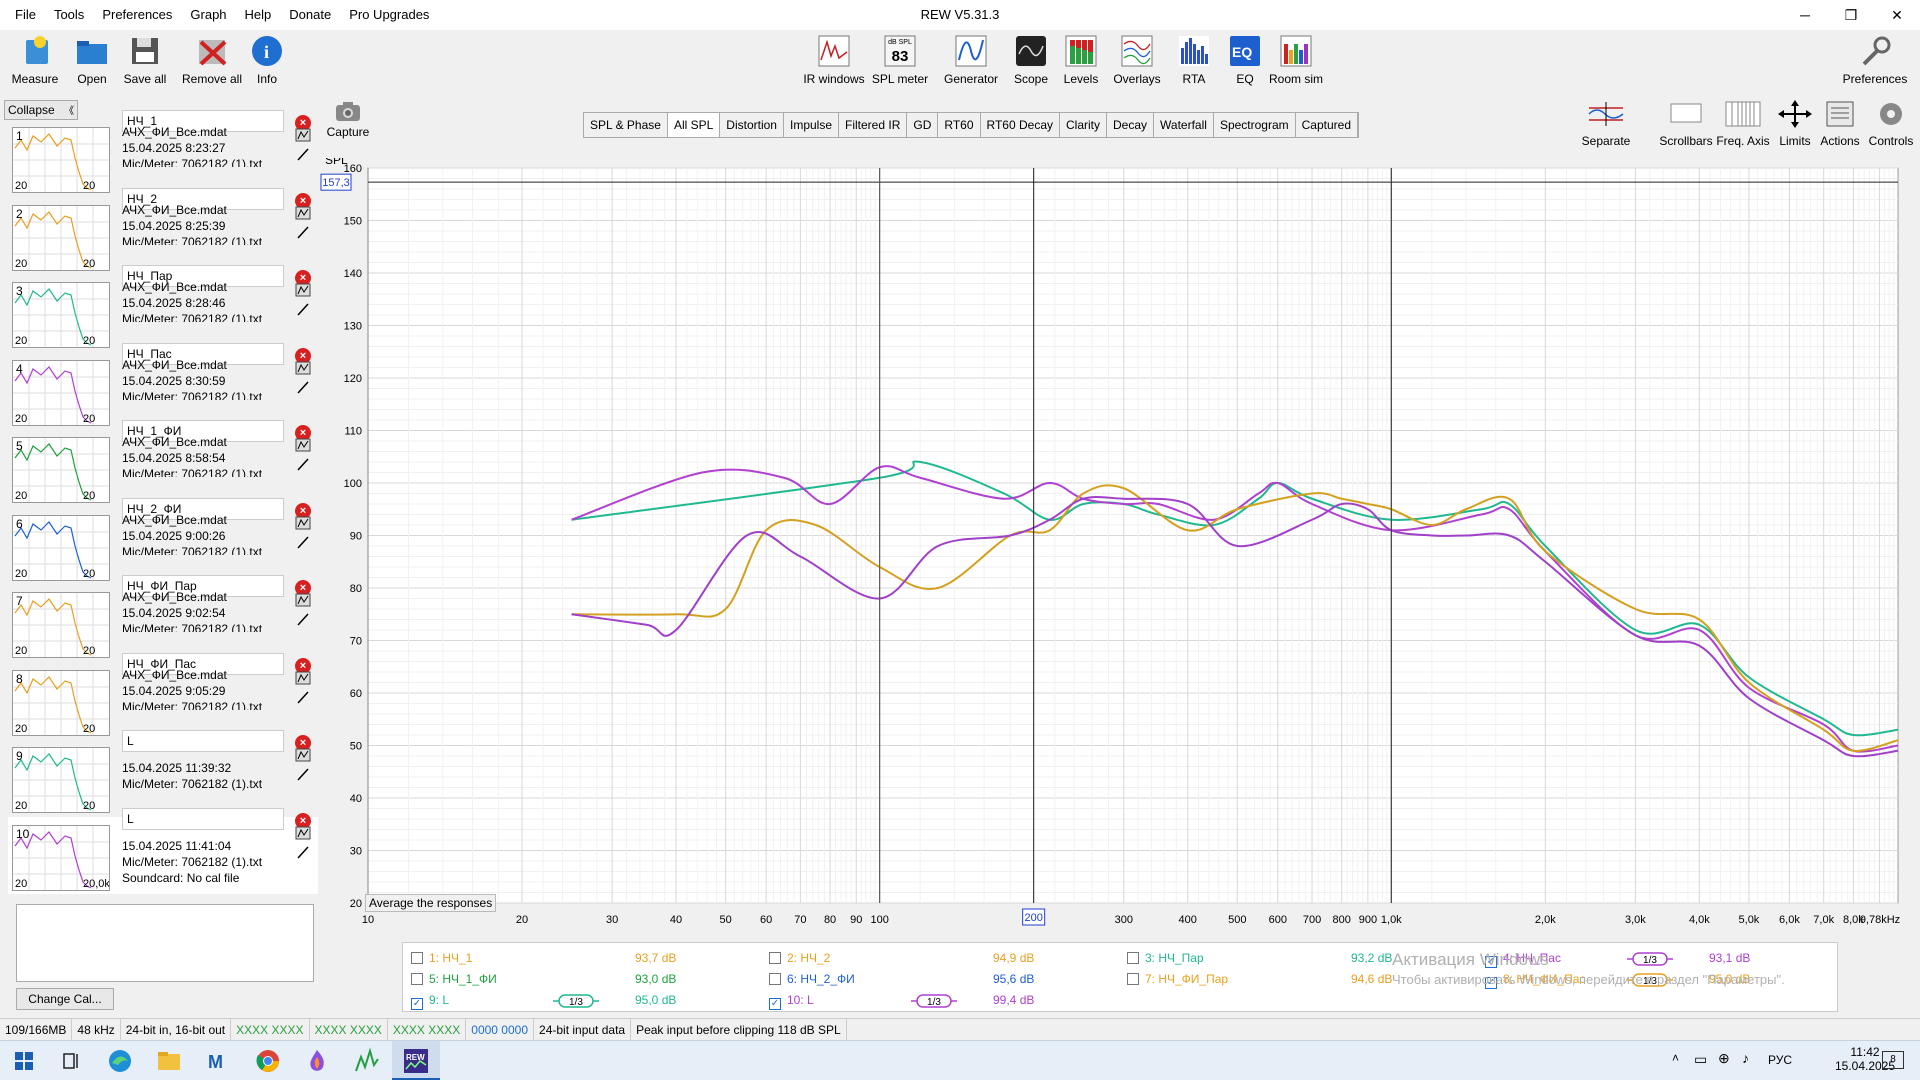  Describe the element at coordinates (165, 943) in the screenshot. I see `notes-area` at that location.